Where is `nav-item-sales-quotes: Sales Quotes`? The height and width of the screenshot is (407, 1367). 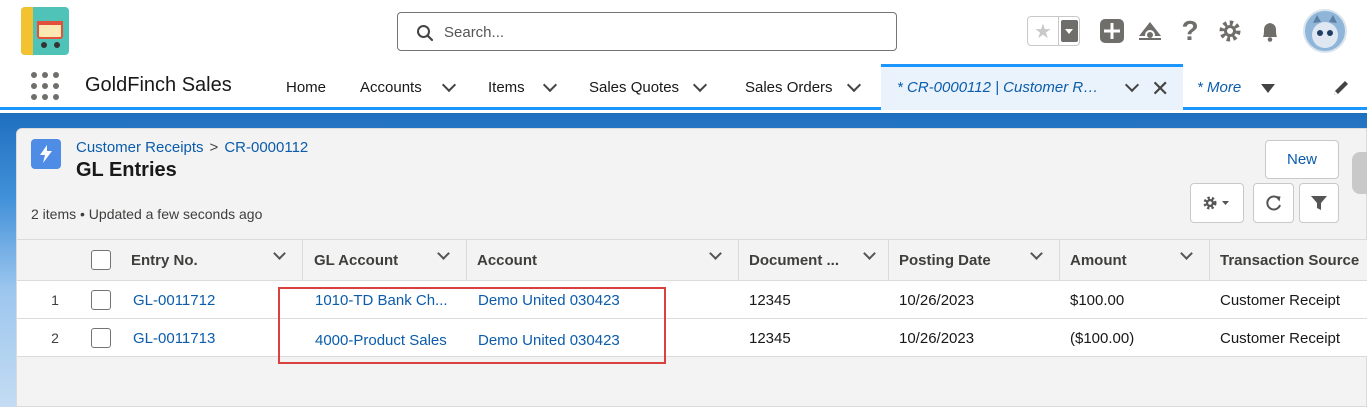 nav-item-sales-quotes: Sales Quotes is located at coordinates (648, 87).